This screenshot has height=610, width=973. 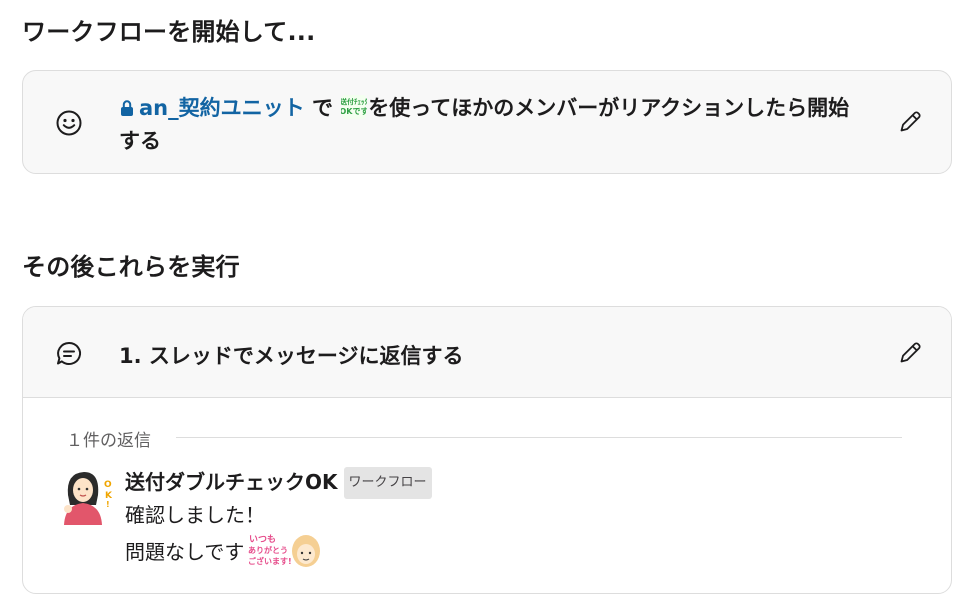 What do you see at coordinates (475, 483) in the screenshot?
I see `message-header: 送付ダブルチェックOK ワークフロー` at bounding box center [475, 483].